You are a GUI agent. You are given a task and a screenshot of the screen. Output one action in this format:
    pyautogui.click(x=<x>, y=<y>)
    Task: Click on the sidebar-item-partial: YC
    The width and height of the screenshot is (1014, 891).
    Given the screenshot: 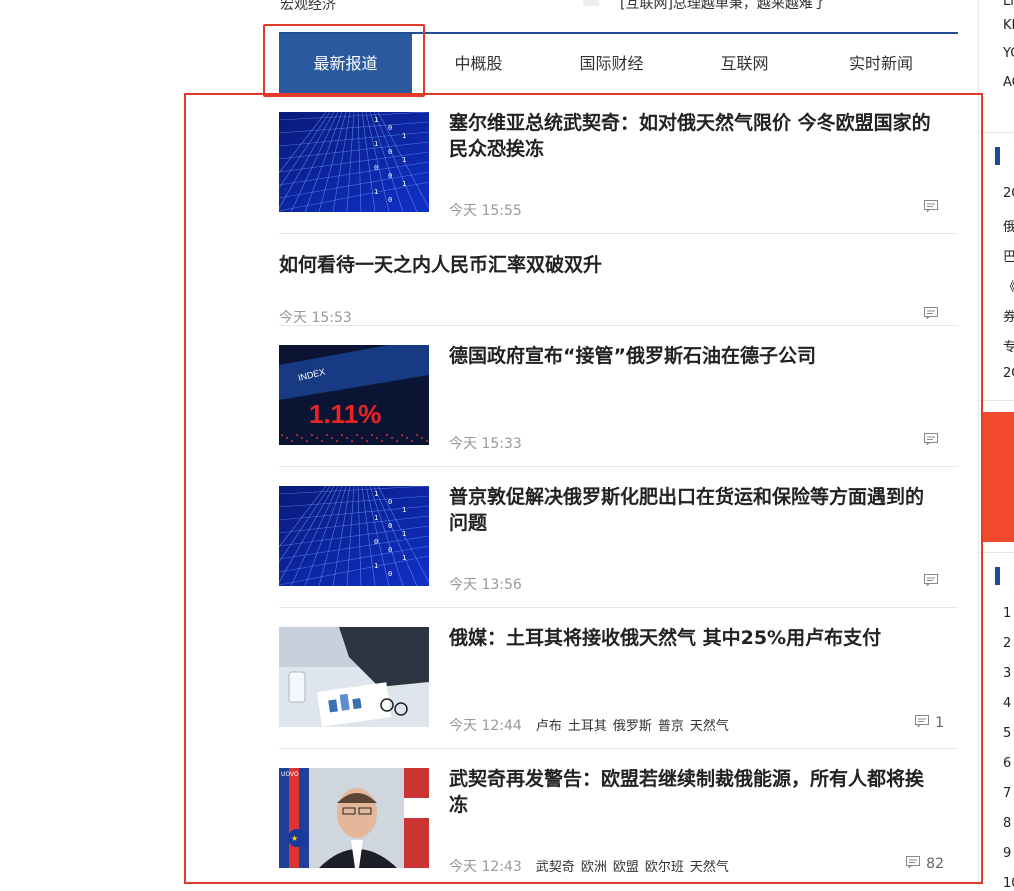 What is the action you would take?
    pyautogui.click(x=1008, y=53)
    